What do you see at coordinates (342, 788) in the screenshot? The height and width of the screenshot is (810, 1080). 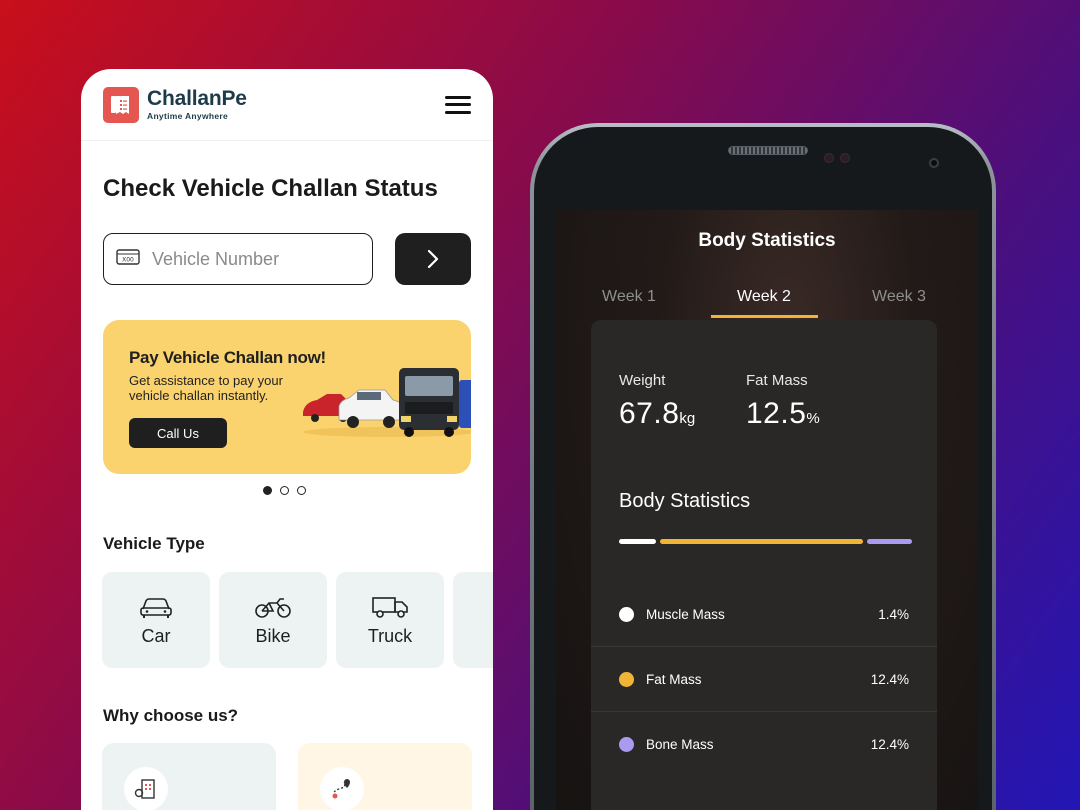 I see `route-icon` at bounding box center [342, 788].